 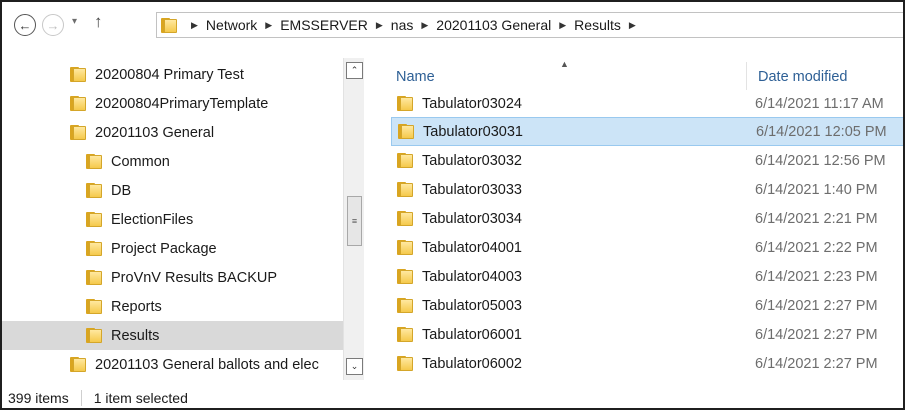 What do you see at coordinates (472, 334) in the screenshot?
I see `item-name: Tabulator06001` at bounding box center [472, 334].